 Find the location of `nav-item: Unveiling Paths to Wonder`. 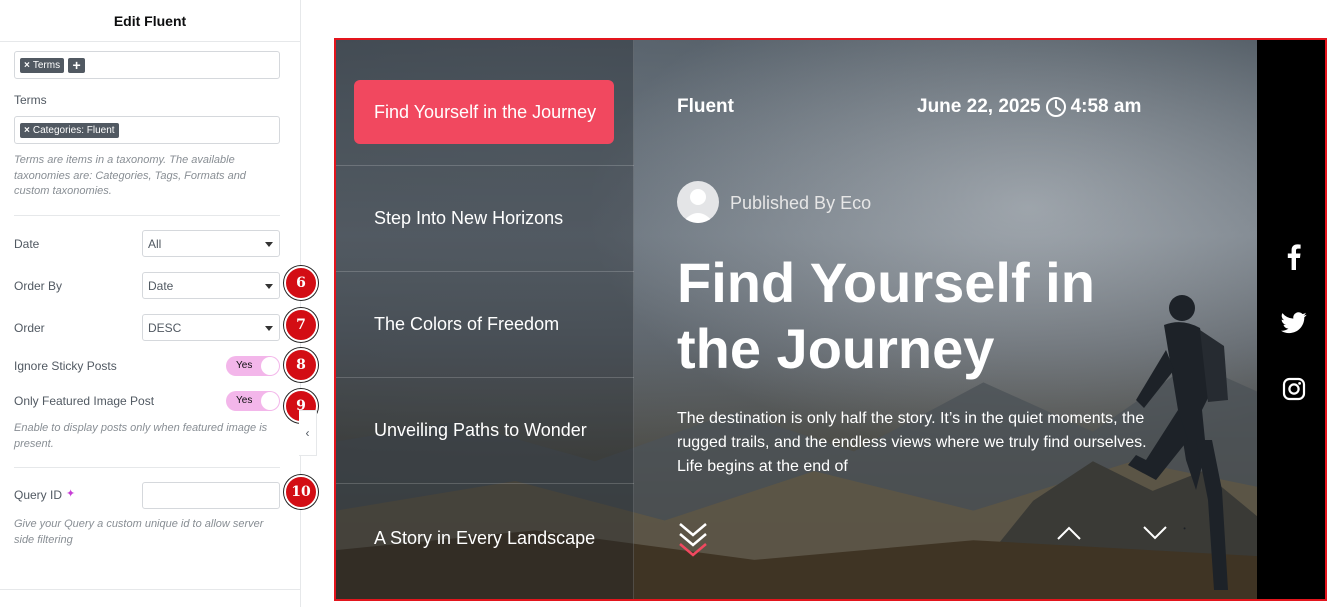

nav-item: Unveiling Paths to Wonder is located at coordinates (485, 431).